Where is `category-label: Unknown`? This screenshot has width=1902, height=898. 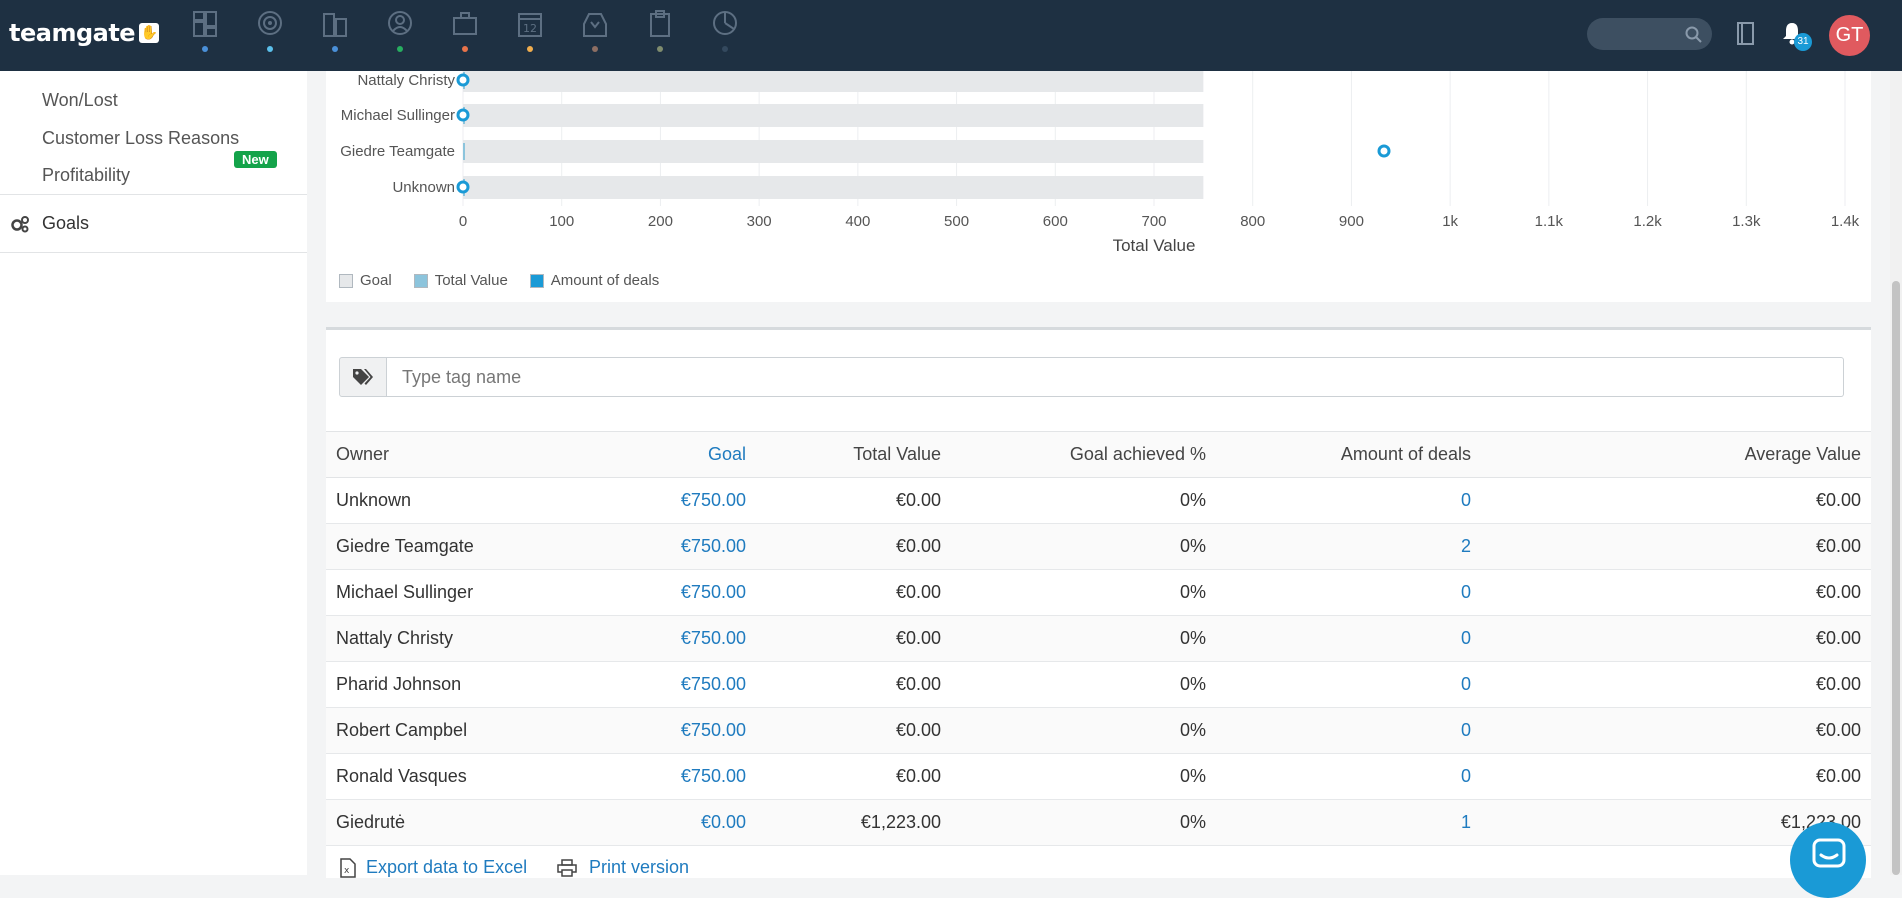 category-label: Unknown is located at coordinates (423, 187).